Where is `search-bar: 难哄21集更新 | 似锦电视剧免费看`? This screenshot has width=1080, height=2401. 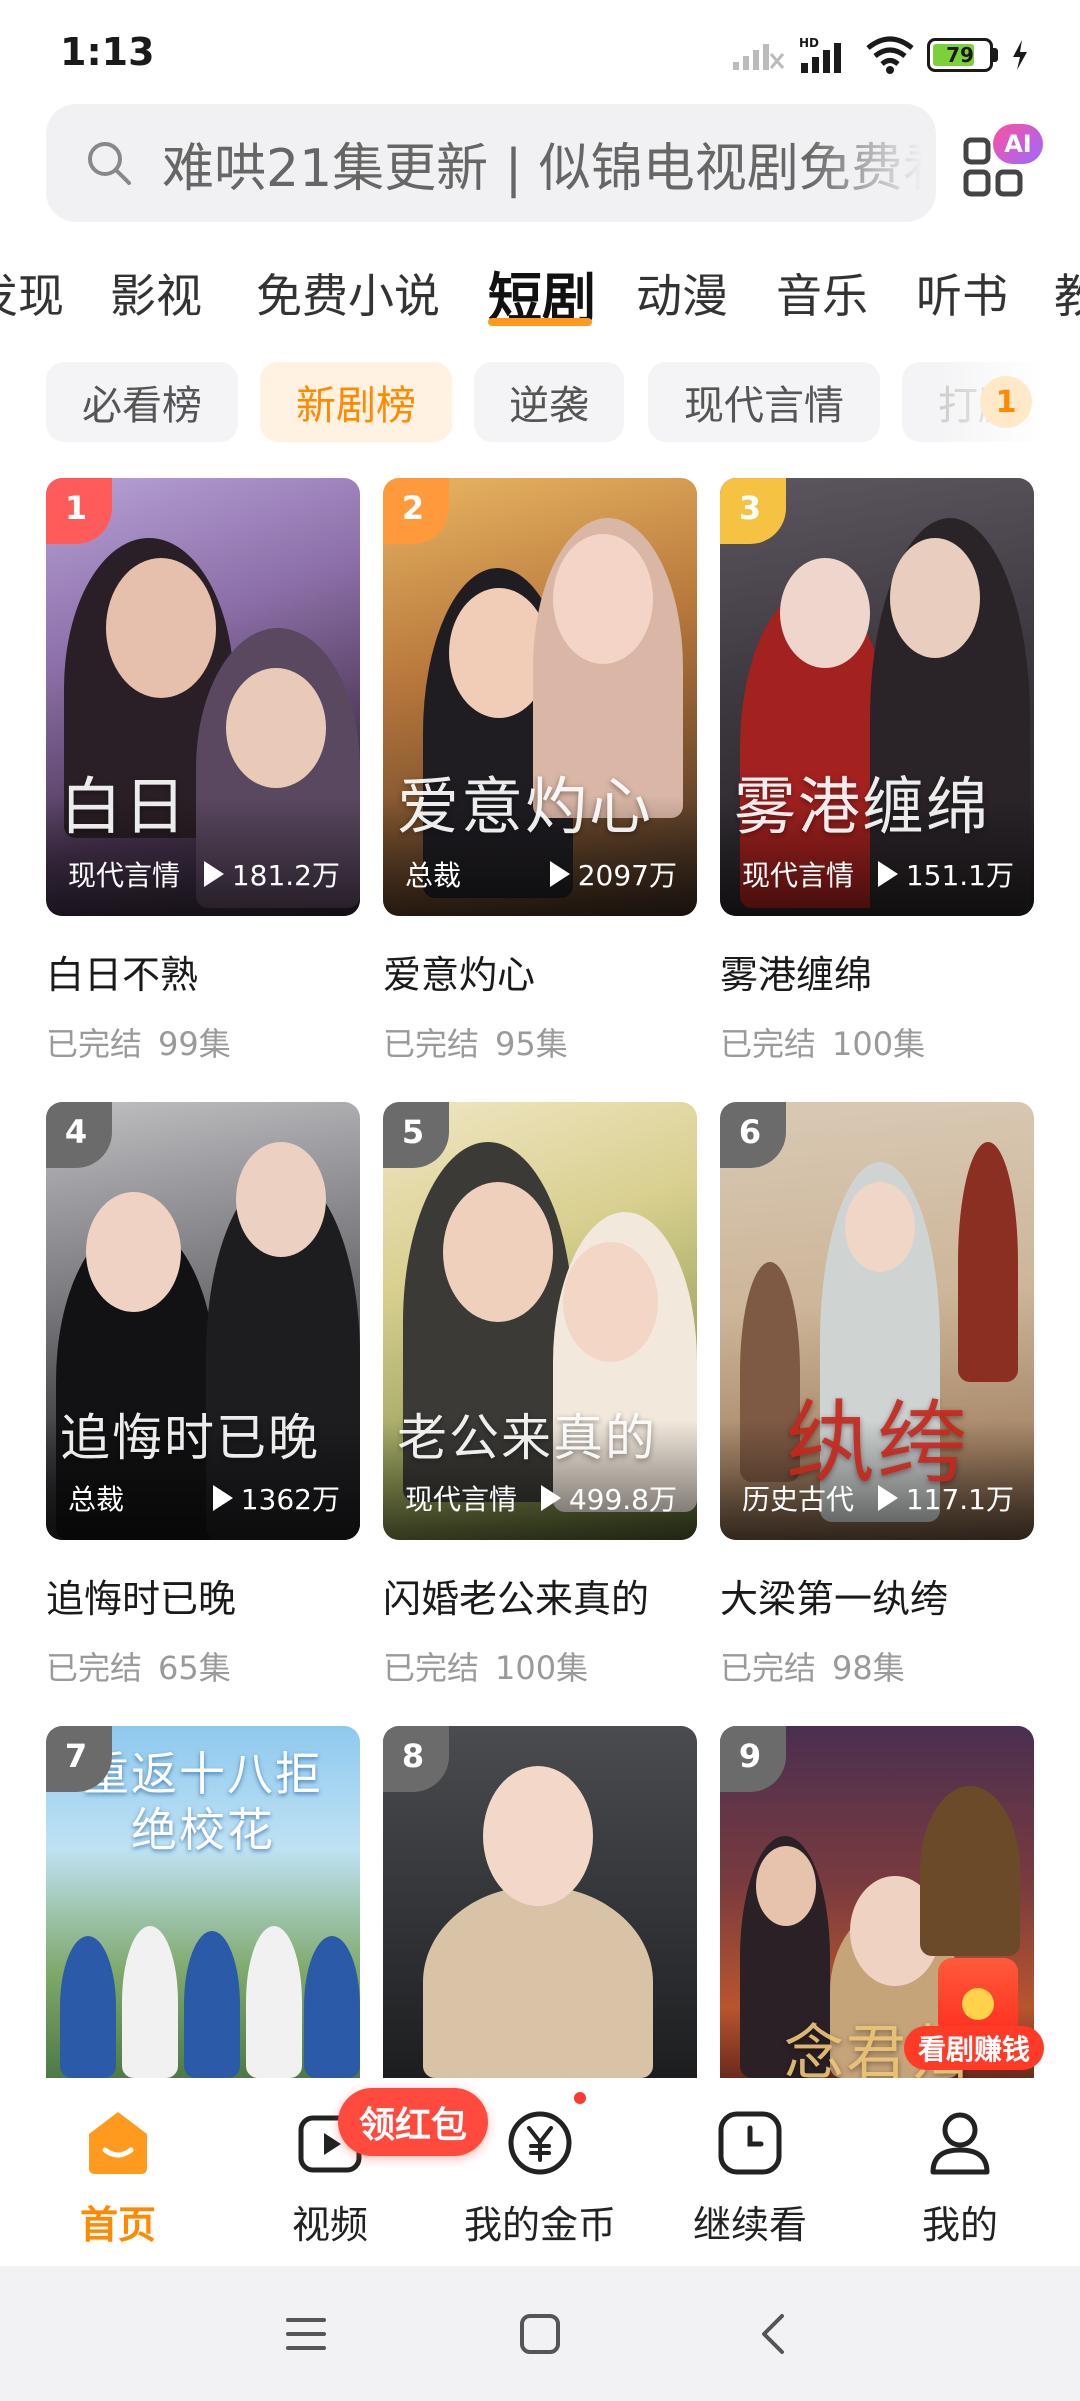 search-bar: 难哄21集更新 | 似锦电视剧免费看 is located at coordinates (491, 163).